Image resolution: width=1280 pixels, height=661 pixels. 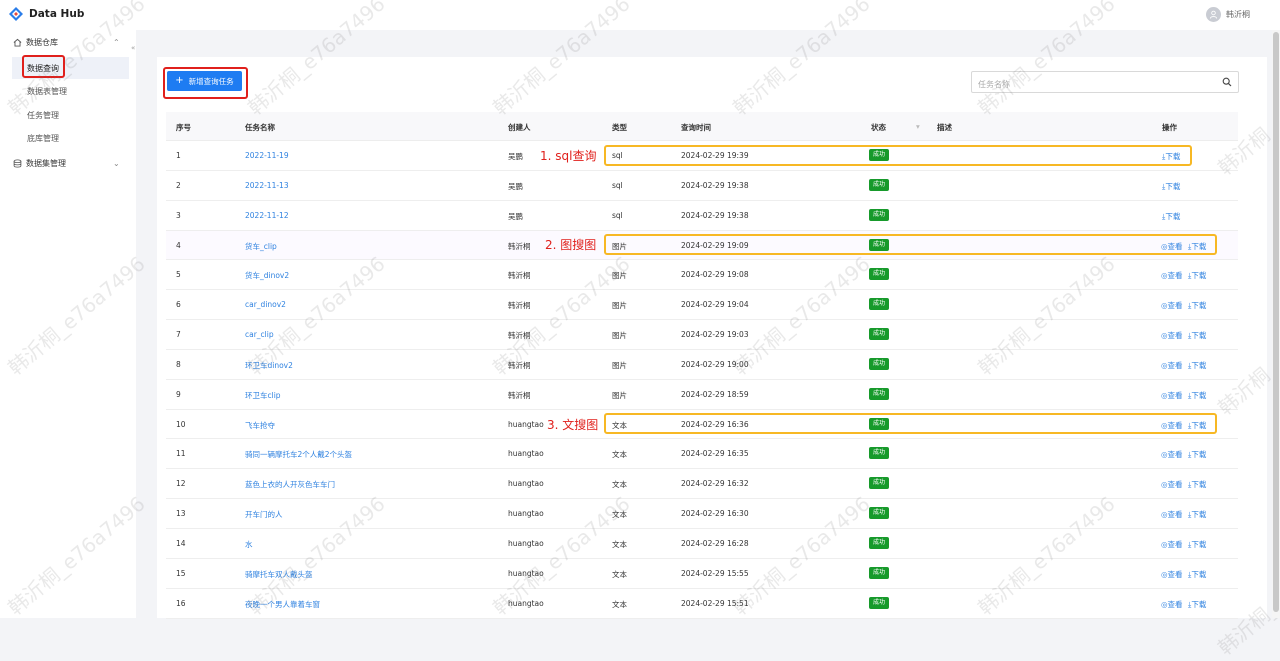 What do you see at coordinates (181, 454) in the screenshot?
I see `cell-index: 11` at bounding box center [181, 454].